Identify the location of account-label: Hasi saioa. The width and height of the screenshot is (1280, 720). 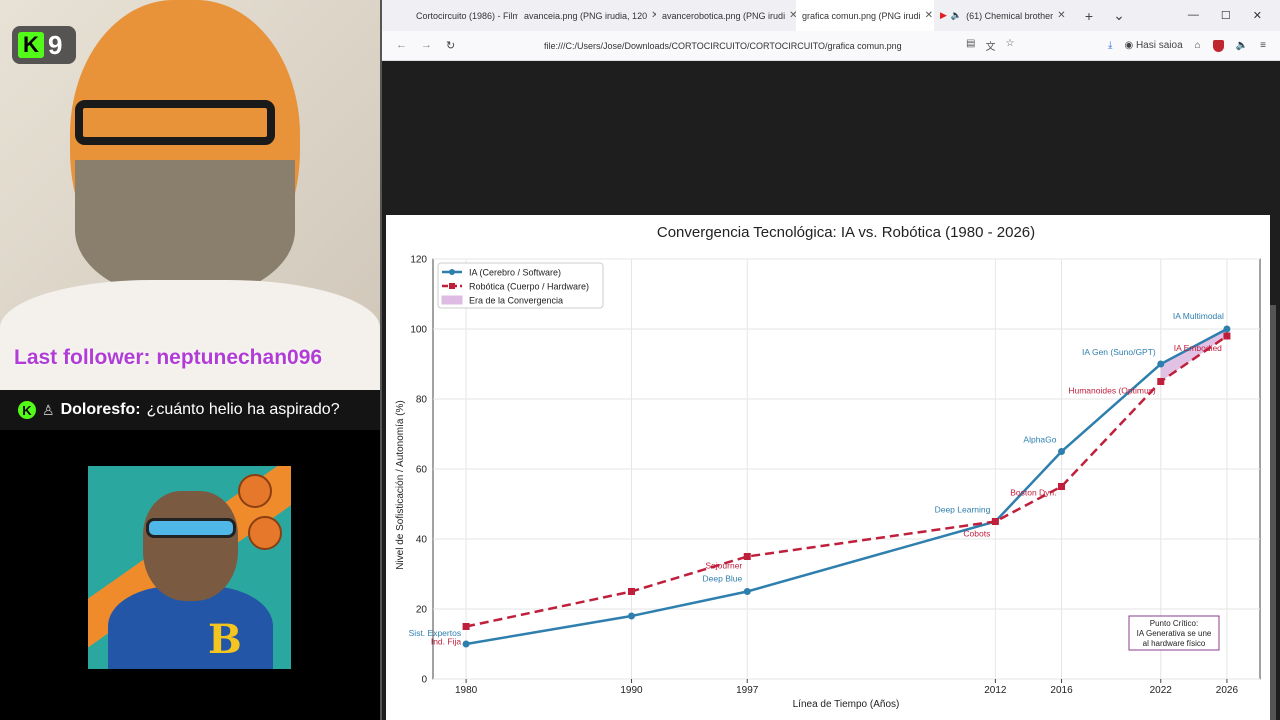
(1159, 45).